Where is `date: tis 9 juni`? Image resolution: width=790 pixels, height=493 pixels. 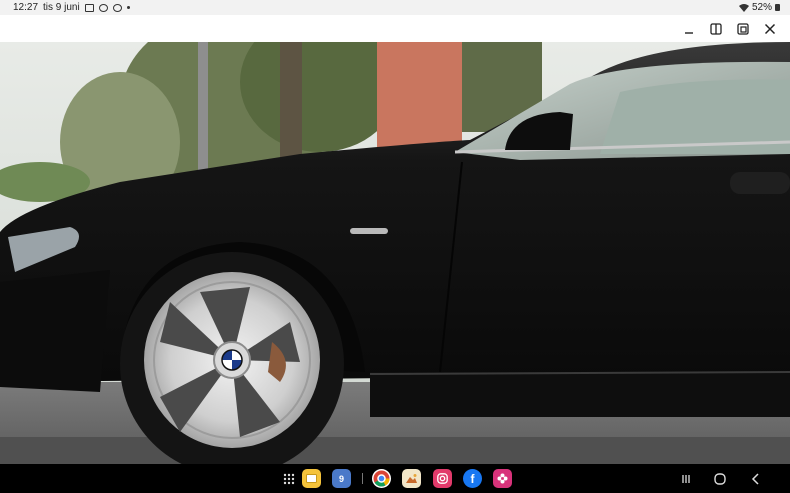
date: tis 9 juni is located at coordinates (61, 7).